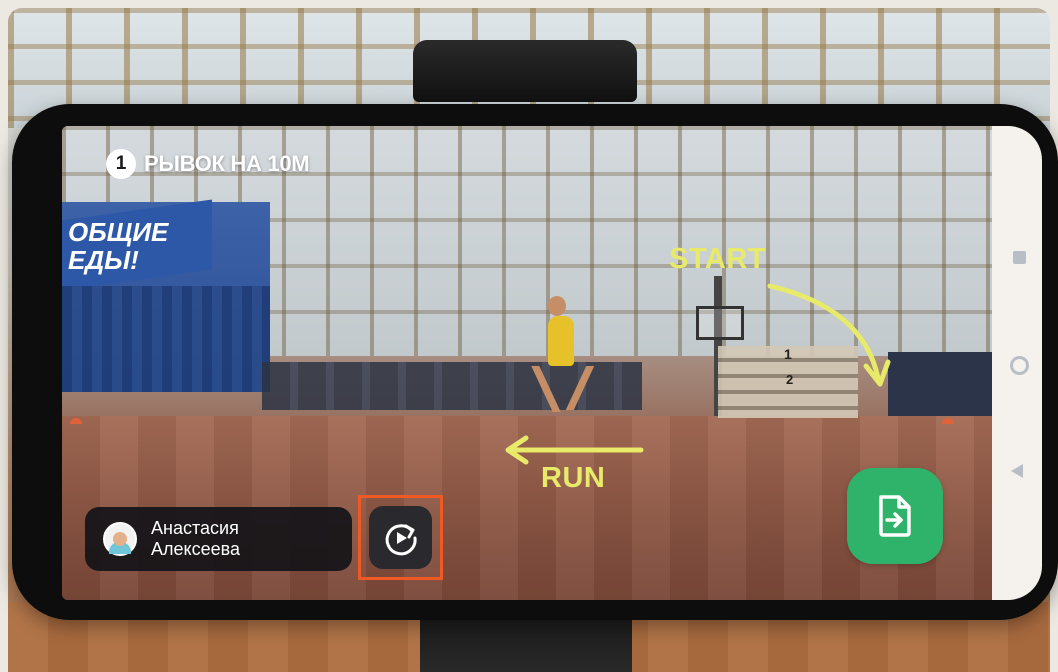  What do you see at coordinates (525, 71) in the screenshot?
I see `tripod-mount-top` at bounding box center [525, 71].